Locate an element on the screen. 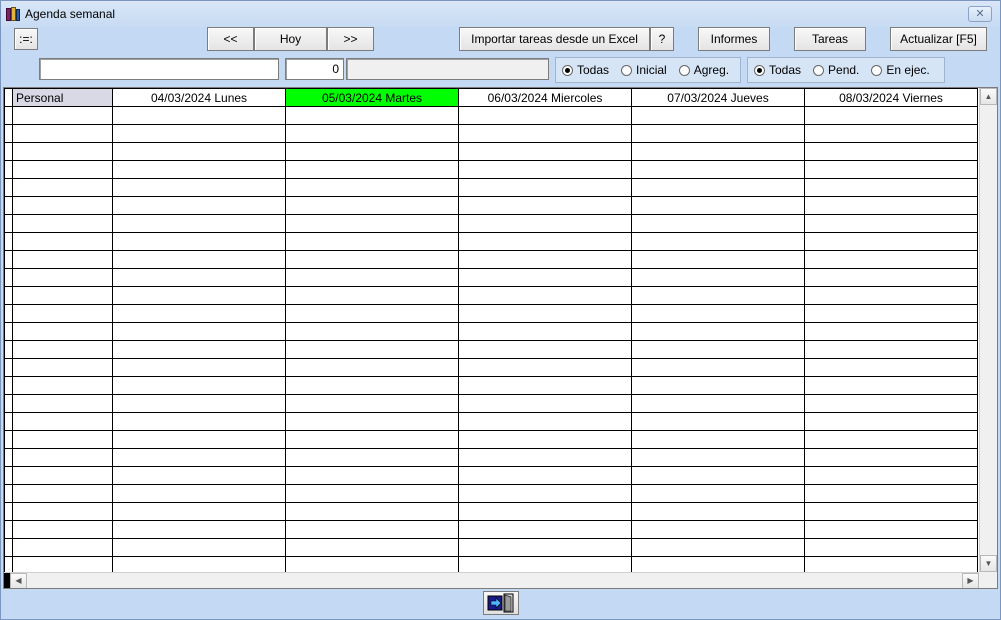 The width and height of the screenshot is (1001, 620). radio-origin-all: Todas is located at coordinates (585, 70).